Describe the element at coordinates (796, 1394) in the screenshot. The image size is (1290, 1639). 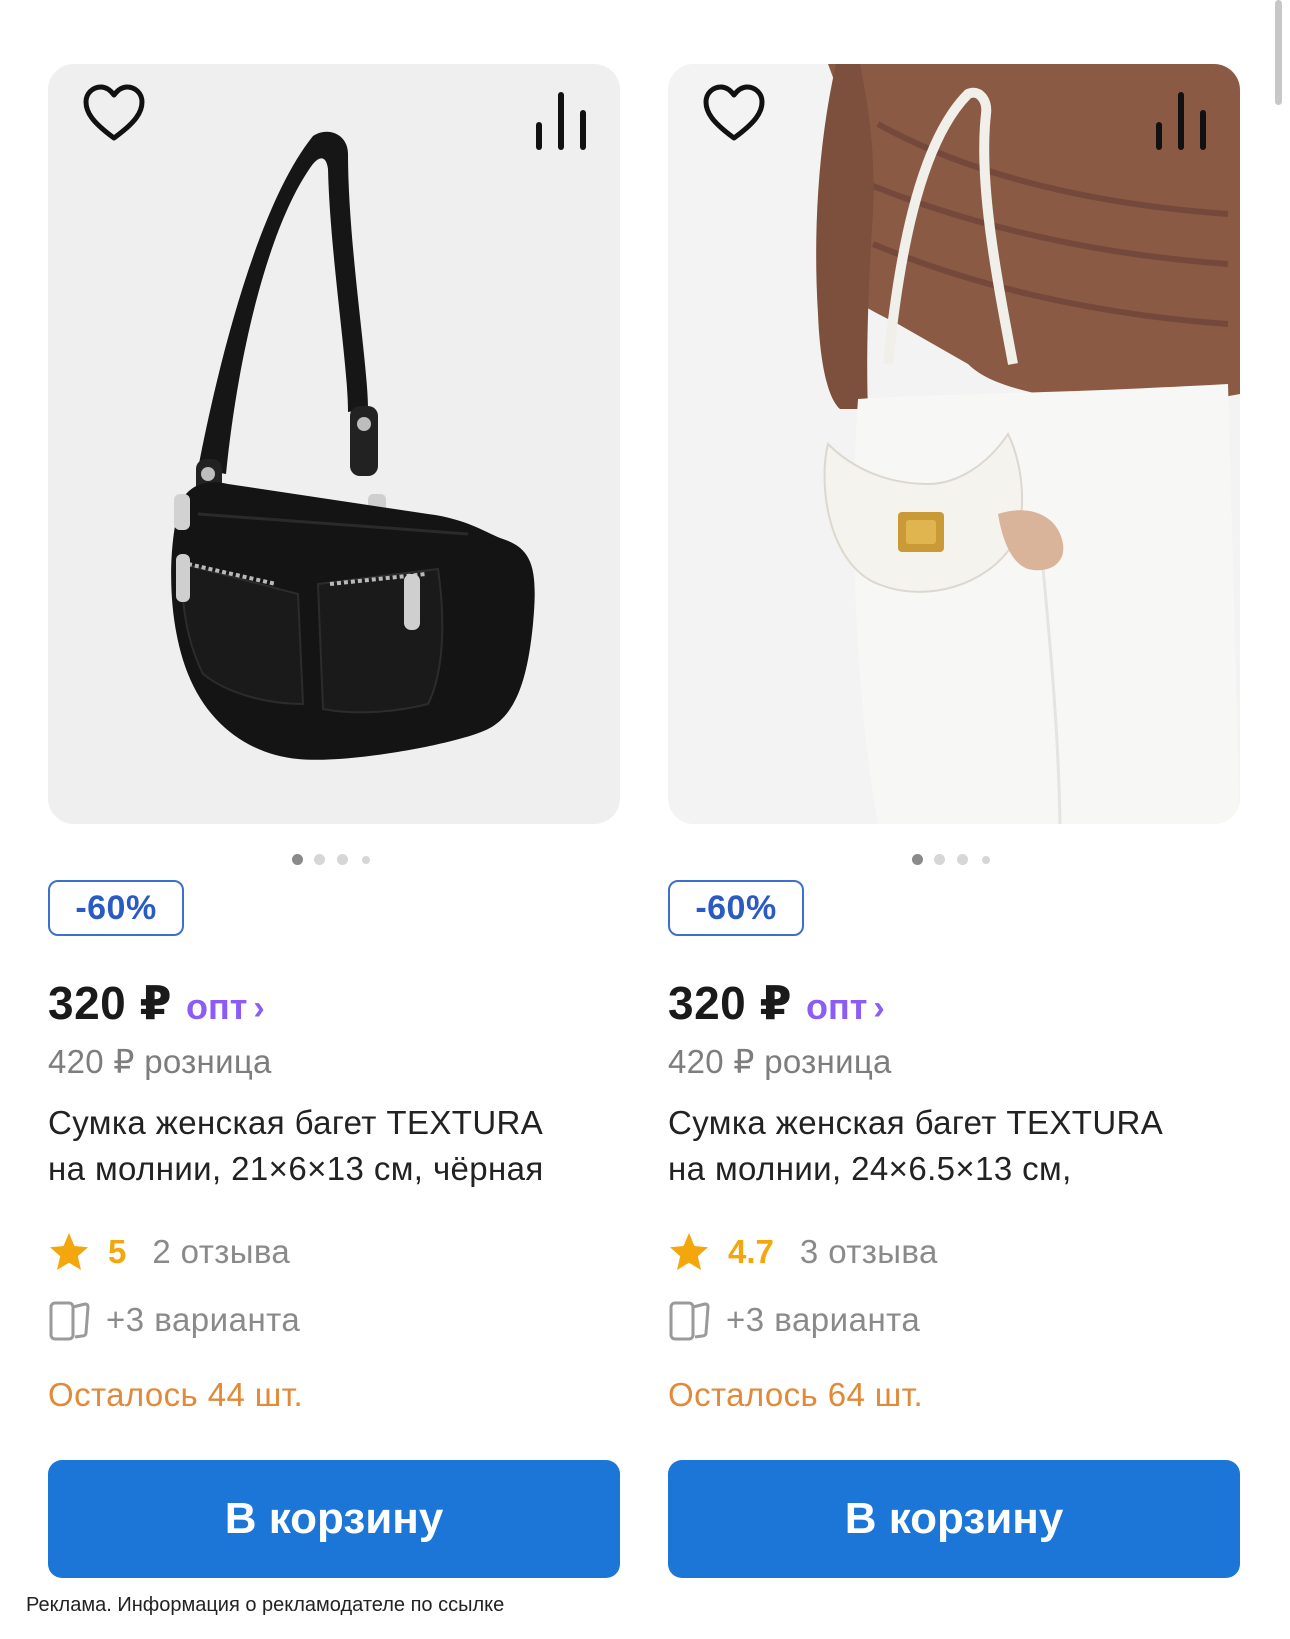
I see `stock-remaining: Осталось 64 шт.` at that location.